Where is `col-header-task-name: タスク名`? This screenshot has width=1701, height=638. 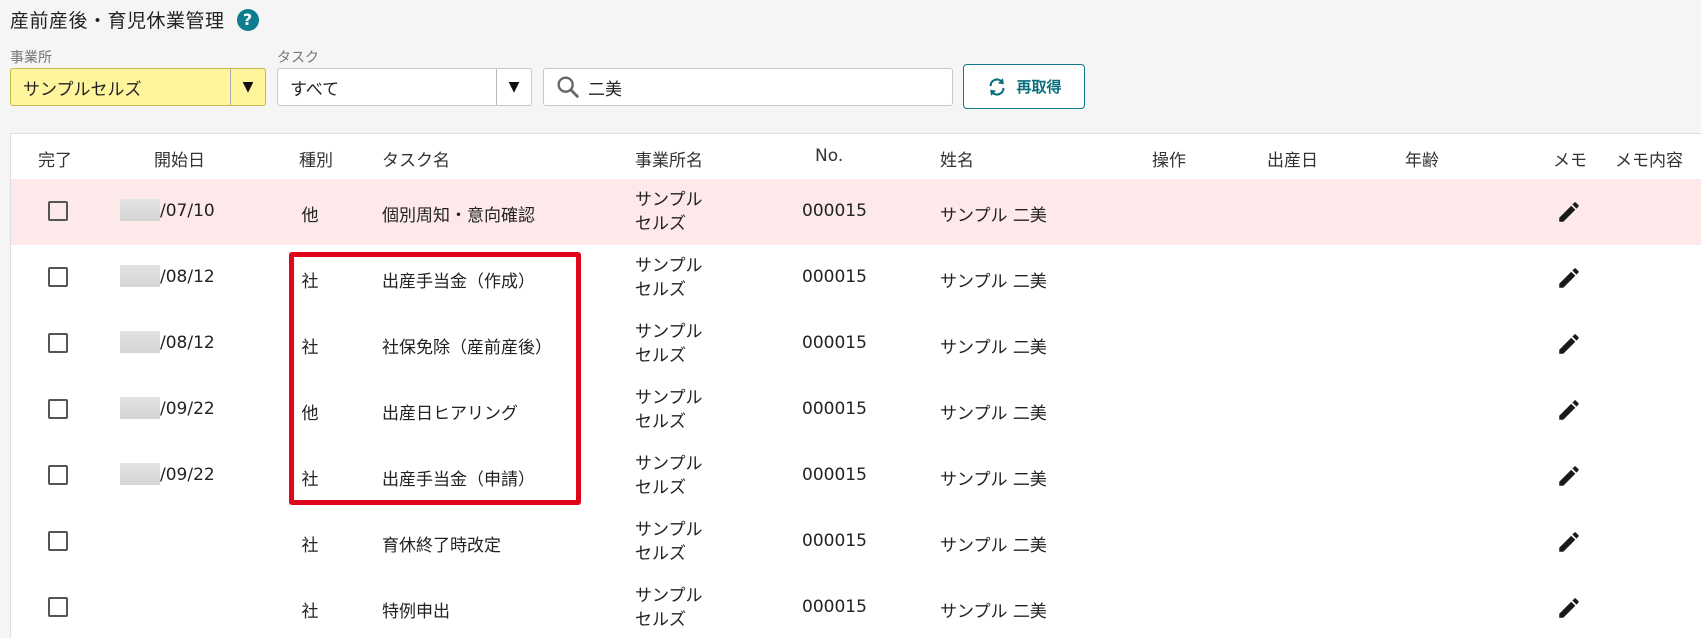
col-header-task-name: タスク名 is located at coordinates (416, 158).